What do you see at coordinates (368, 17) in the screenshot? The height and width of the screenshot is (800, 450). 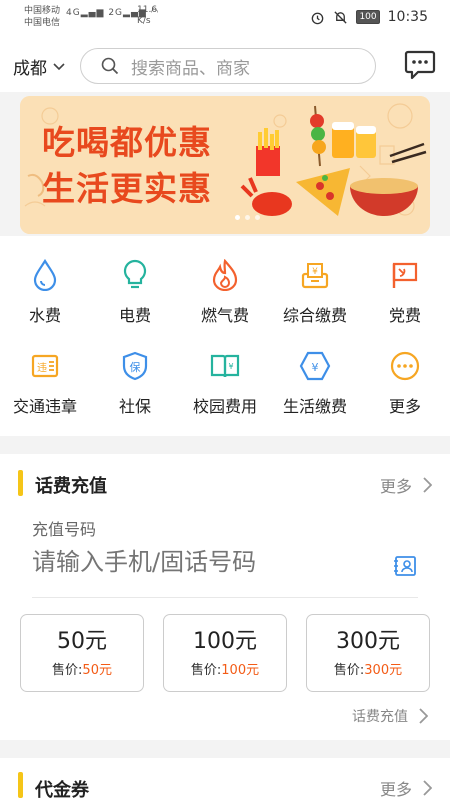 I see `battery-icon: 100` at bounding box center [368, 17].